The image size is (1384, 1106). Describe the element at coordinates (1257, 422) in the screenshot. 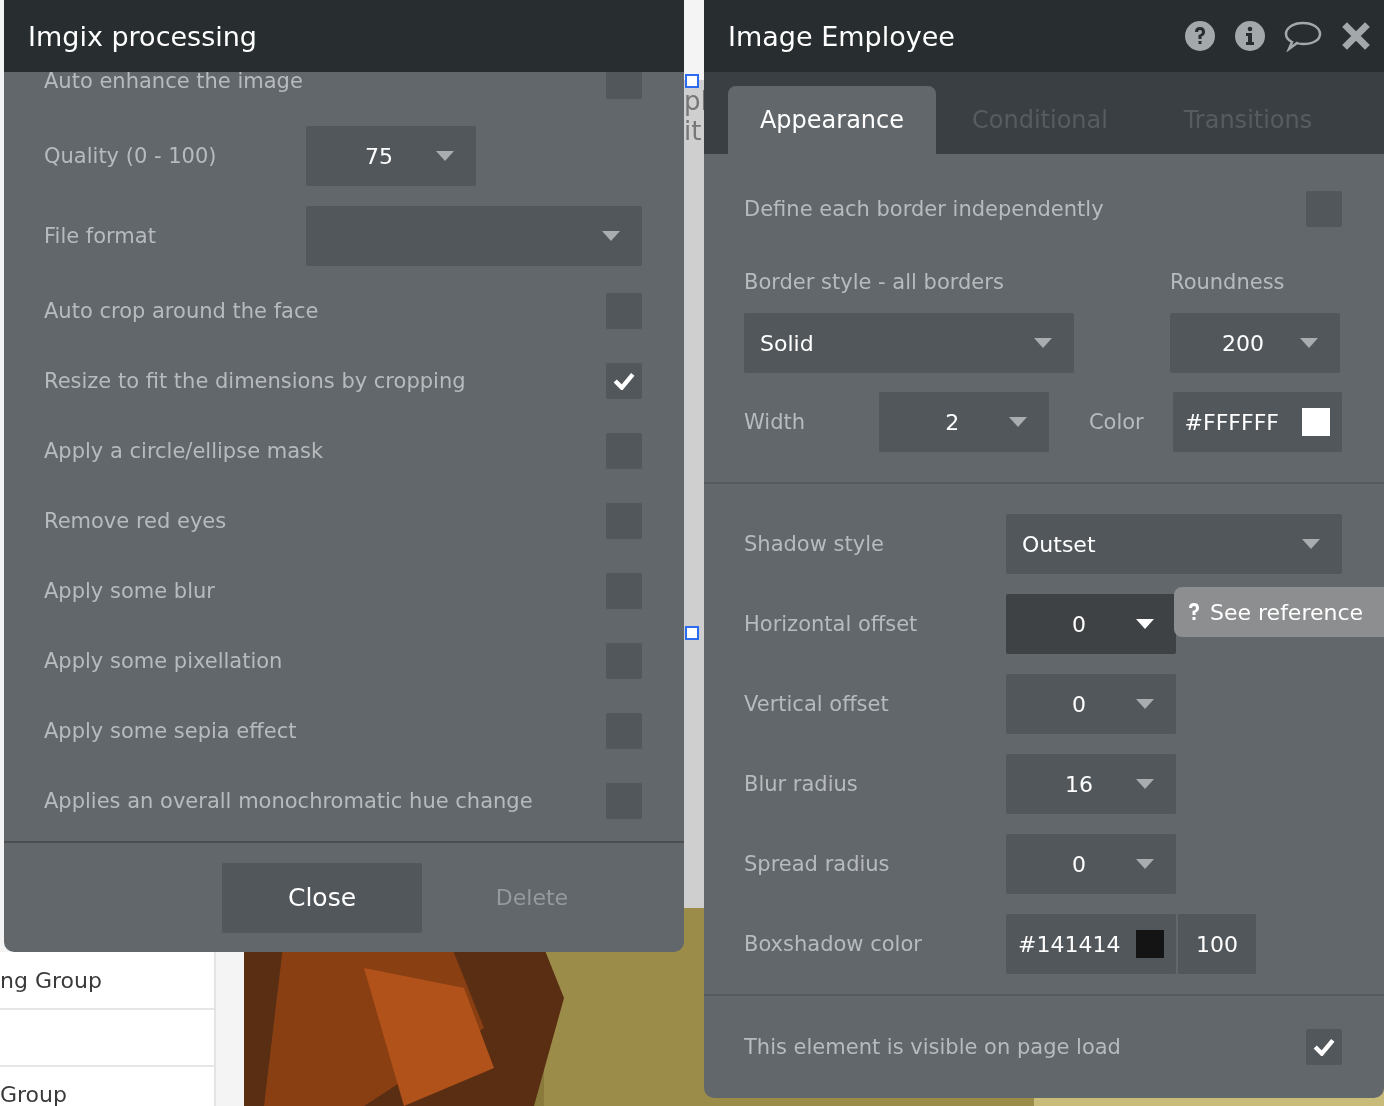

I see `color-field: #FFFFFF` at that location.